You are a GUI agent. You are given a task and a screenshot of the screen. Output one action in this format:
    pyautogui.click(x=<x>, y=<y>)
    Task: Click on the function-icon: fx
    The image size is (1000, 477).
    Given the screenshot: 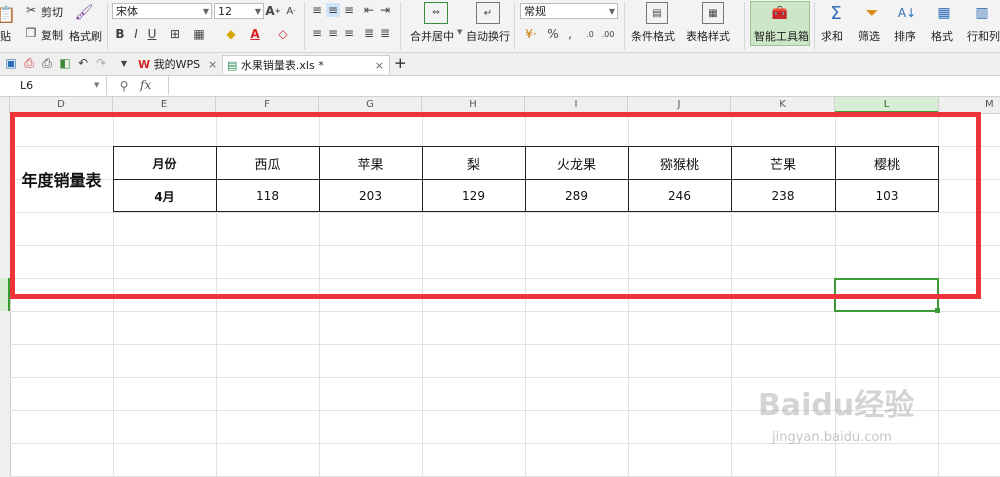 What is the action you would take?
    pyautogui.click(x=145, y=85)
    